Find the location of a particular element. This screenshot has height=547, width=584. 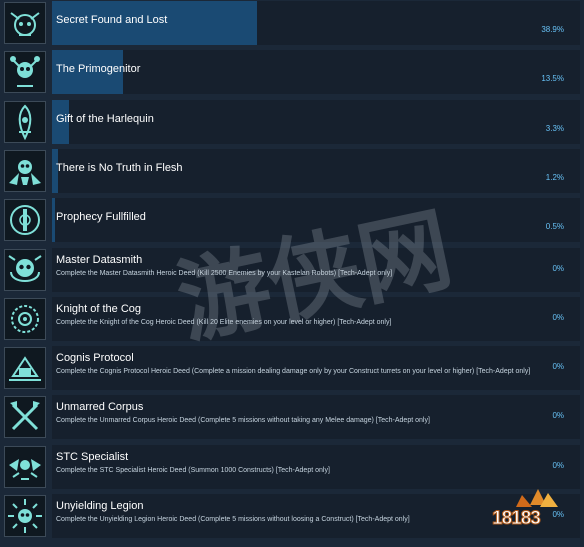

achievement-title: Gift of the Harlequin is located at coordinates (105, 118).